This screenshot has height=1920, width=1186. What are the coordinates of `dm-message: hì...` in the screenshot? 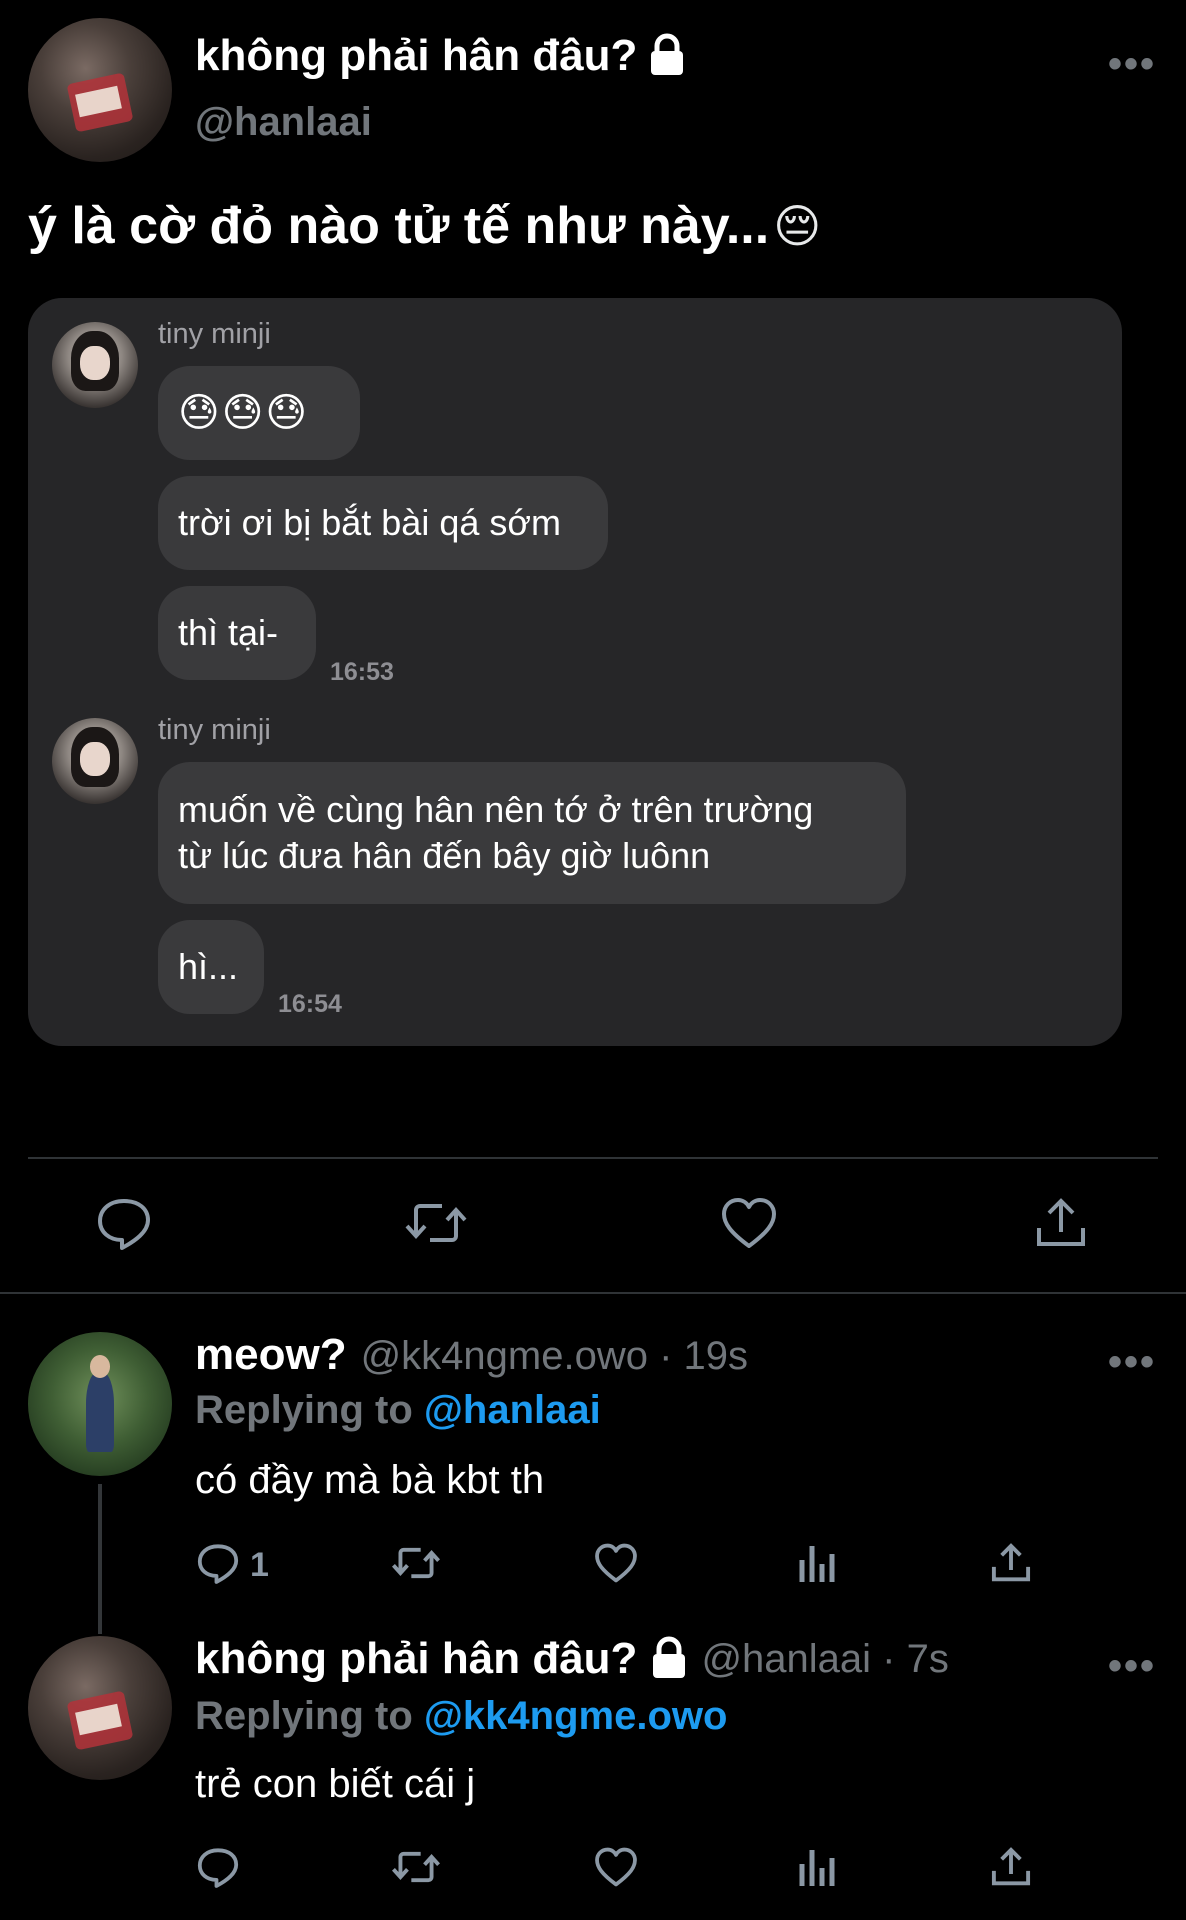 It's located at (208, 966).